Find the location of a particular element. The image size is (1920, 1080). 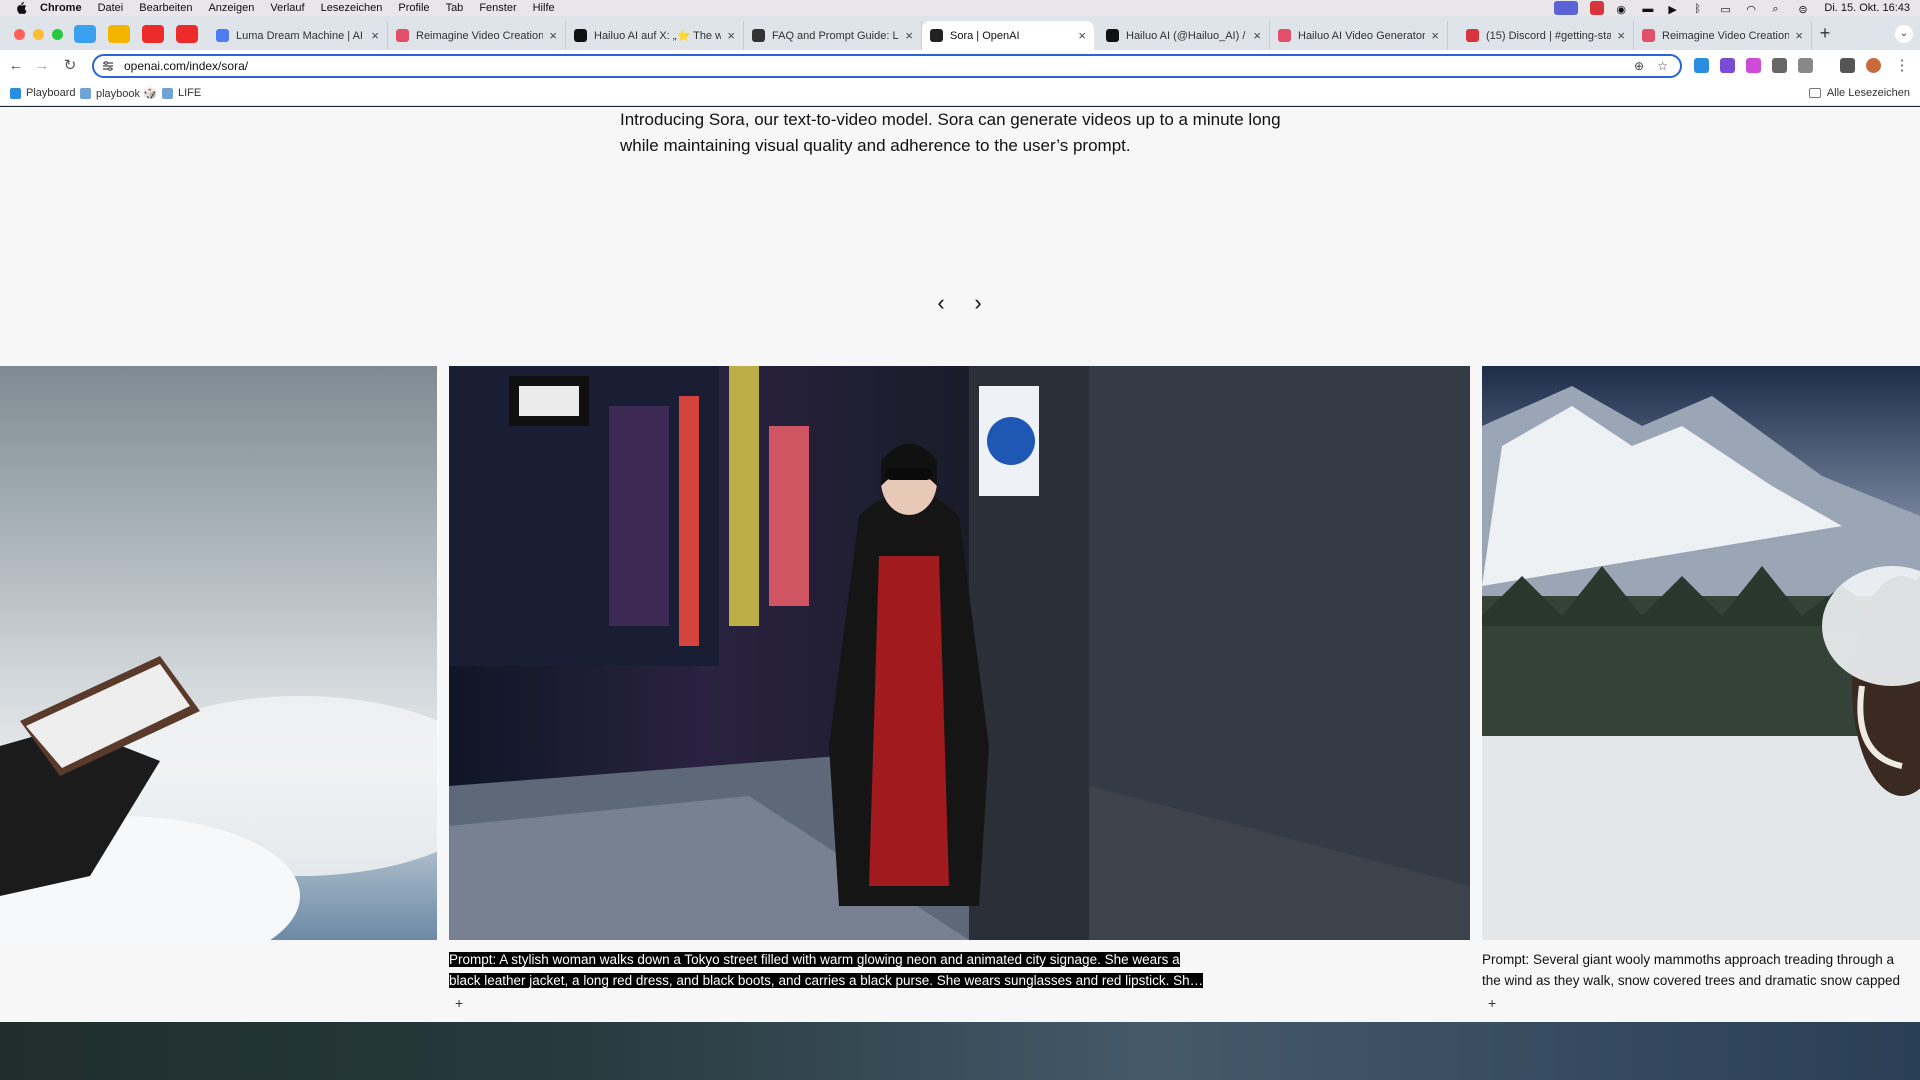

video-card-mammoths is located at coordinates (1701, 653).